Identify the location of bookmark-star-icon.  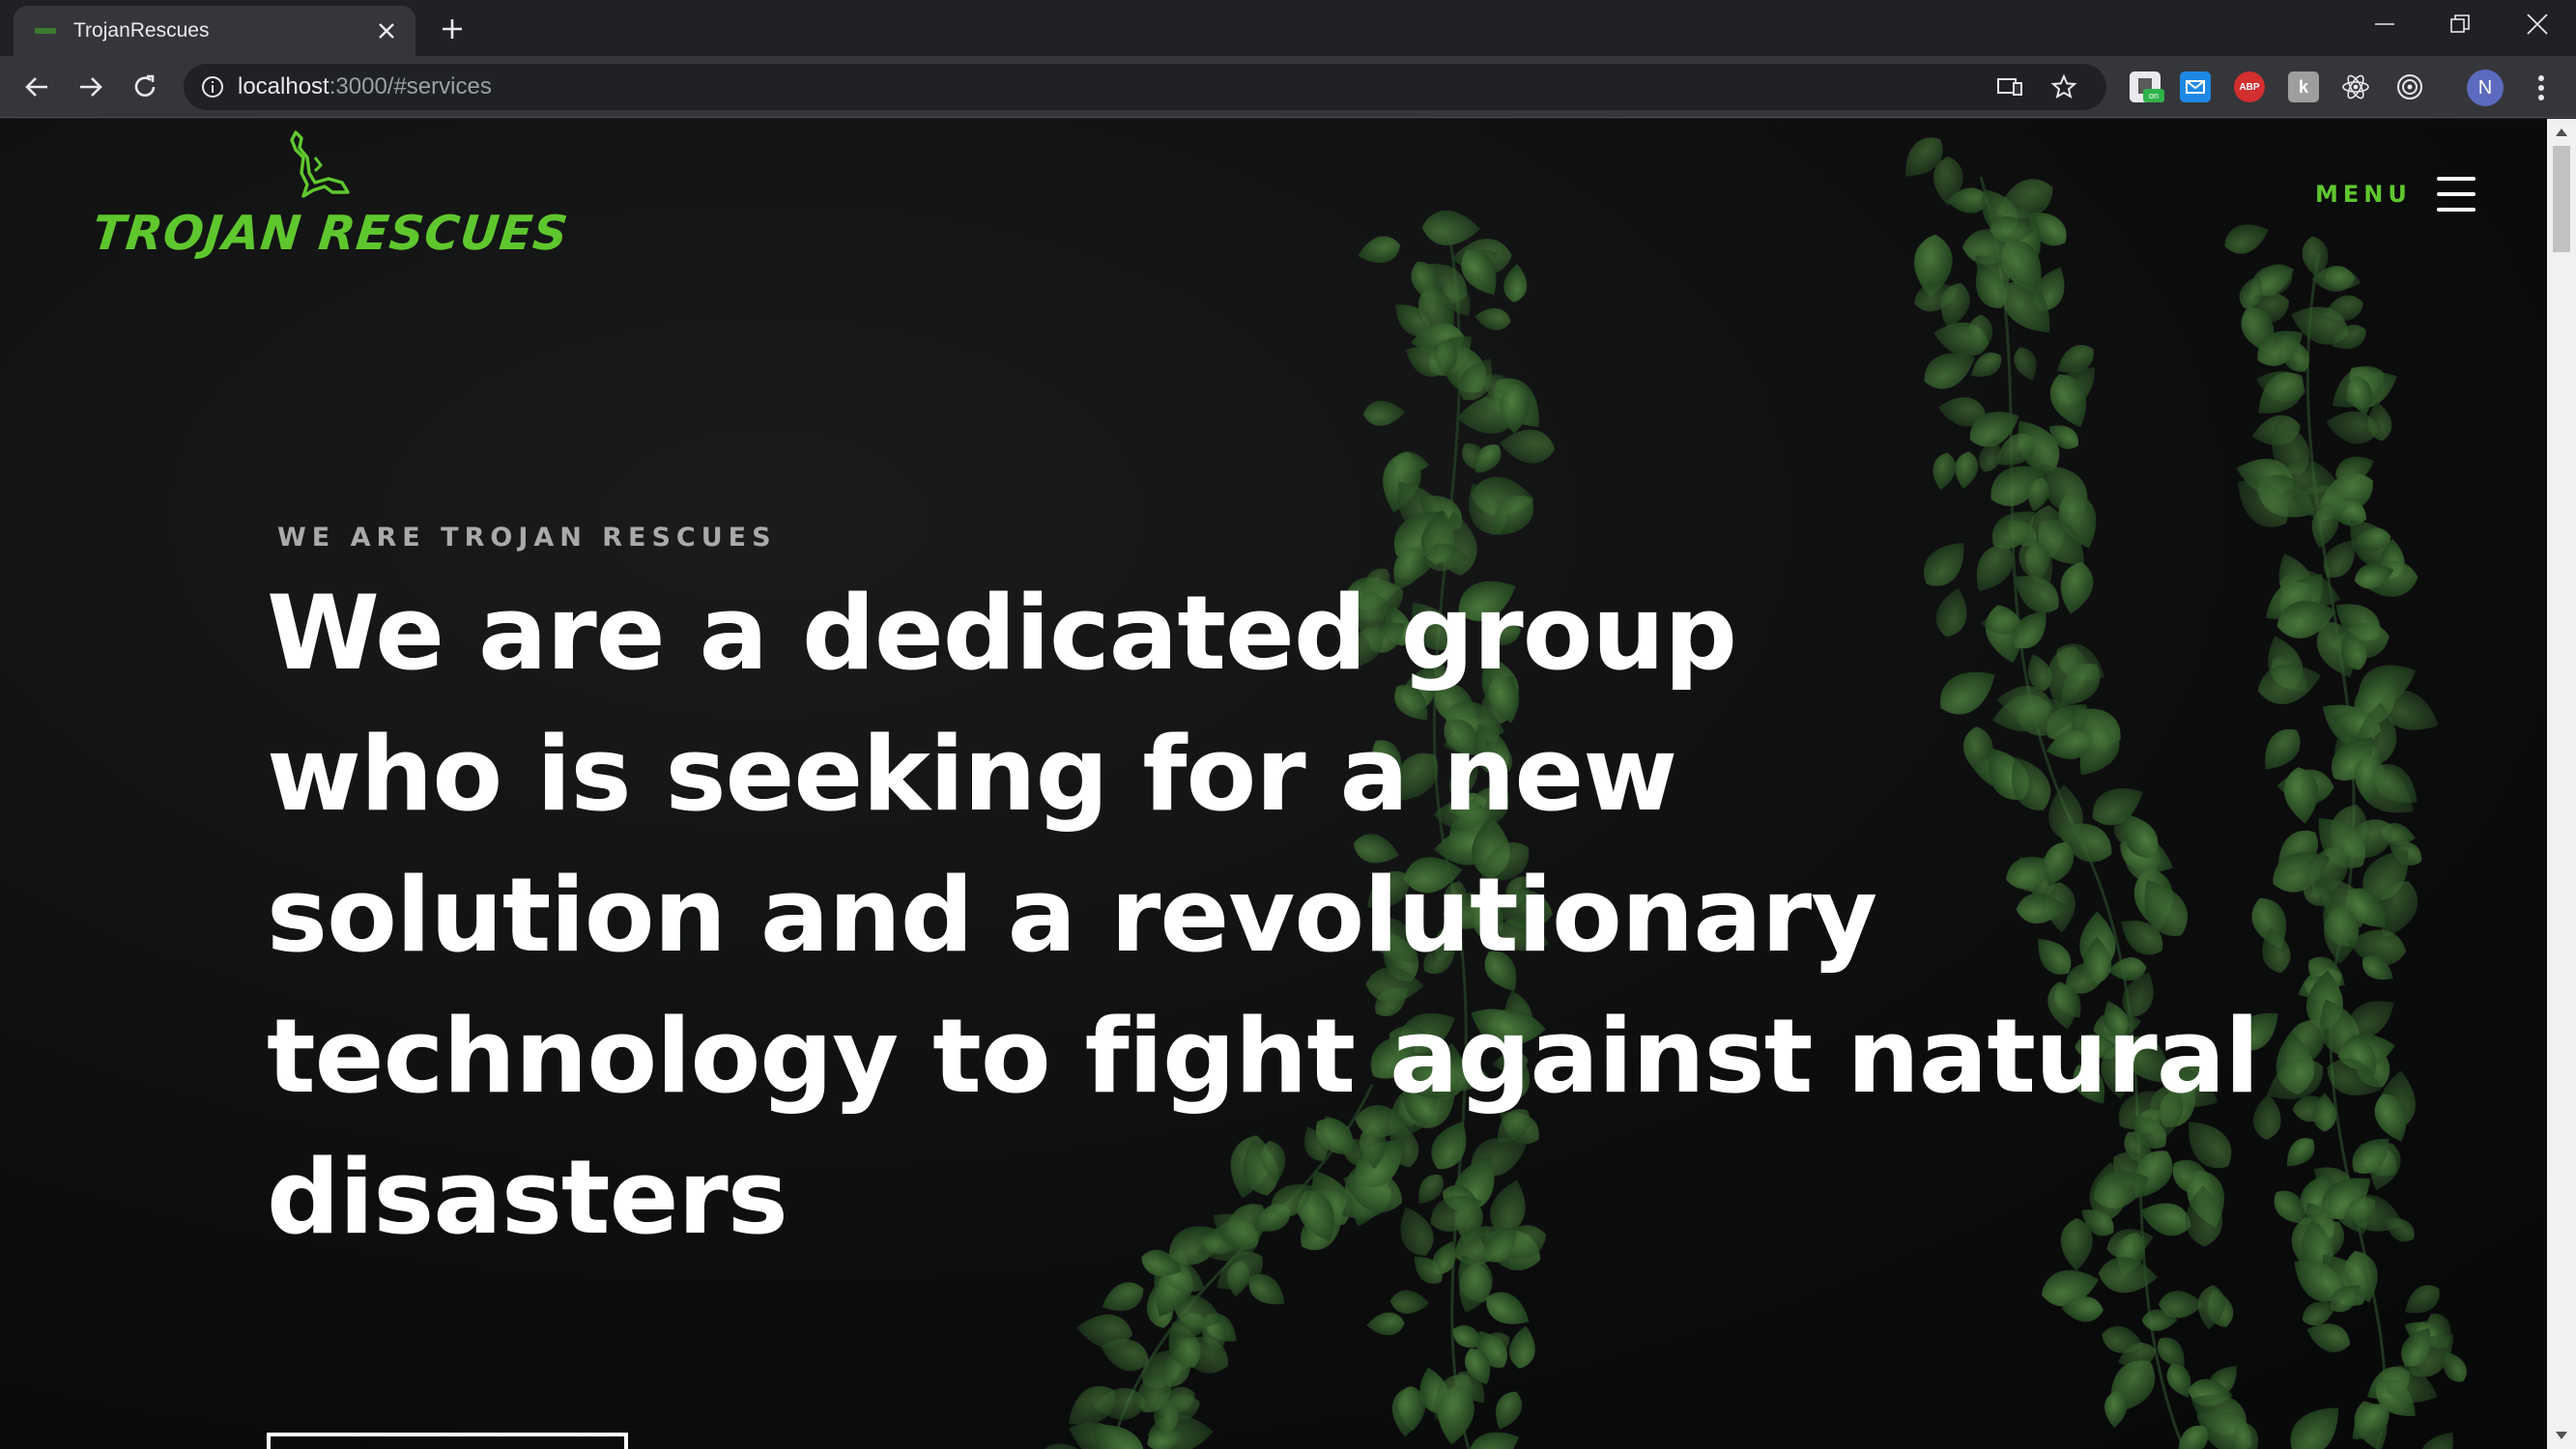
(2064, 87).